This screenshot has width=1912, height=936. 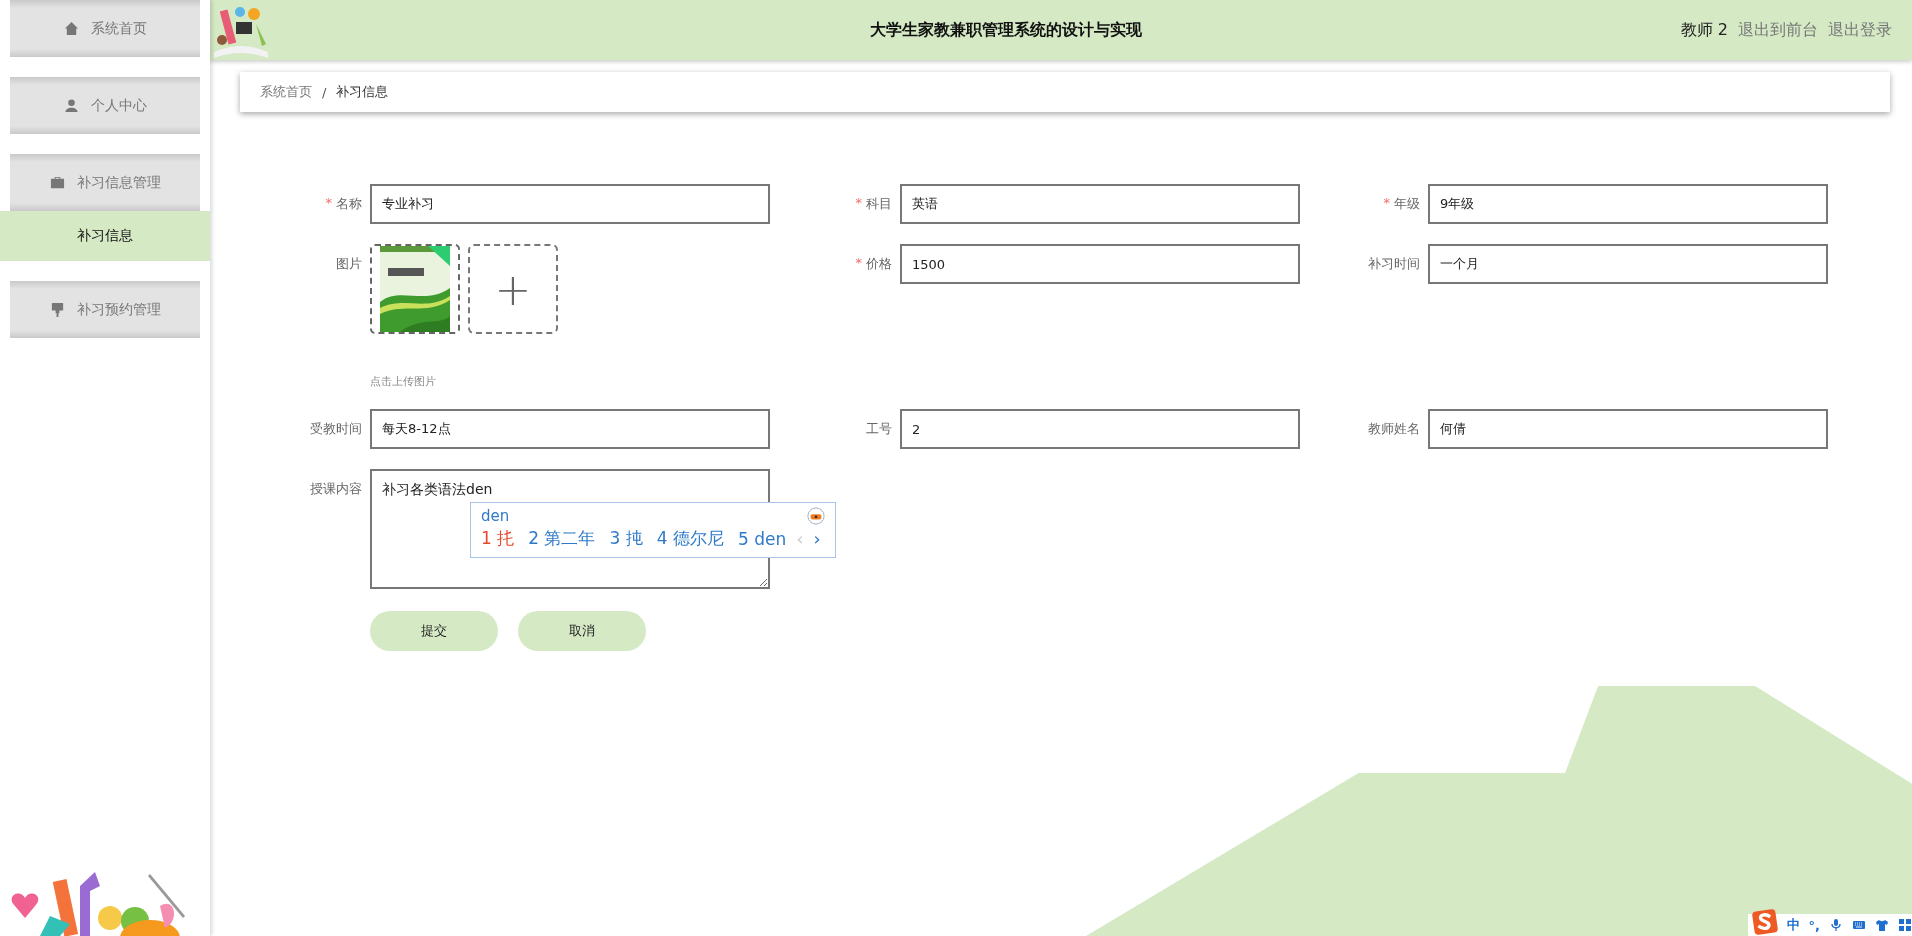 What do you see at coordinates (105, 105) in the screenshot?
I see `sidebar-item: 个人中心` at bounding box center [105, 105].